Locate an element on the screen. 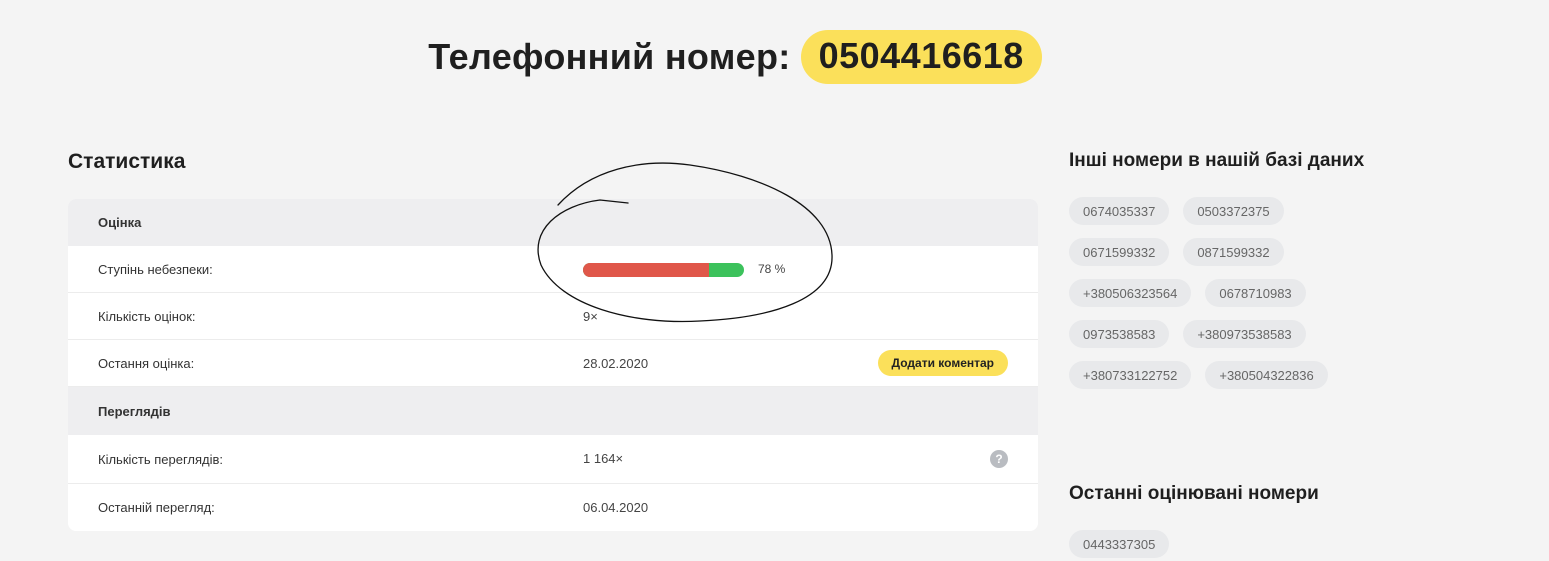 The height and width of the screenshot is (561, 1549). other-number-chip: +380733122752 is located at coordinates (1130, 375).